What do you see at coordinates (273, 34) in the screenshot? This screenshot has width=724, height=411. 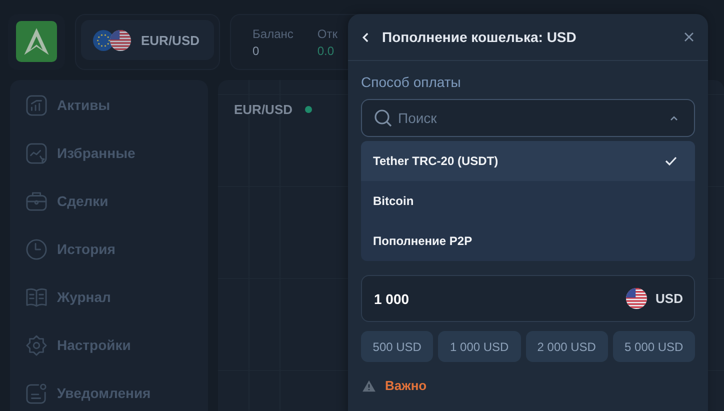 I see `stat-label: Баланс` at bounding box center [273, 34].